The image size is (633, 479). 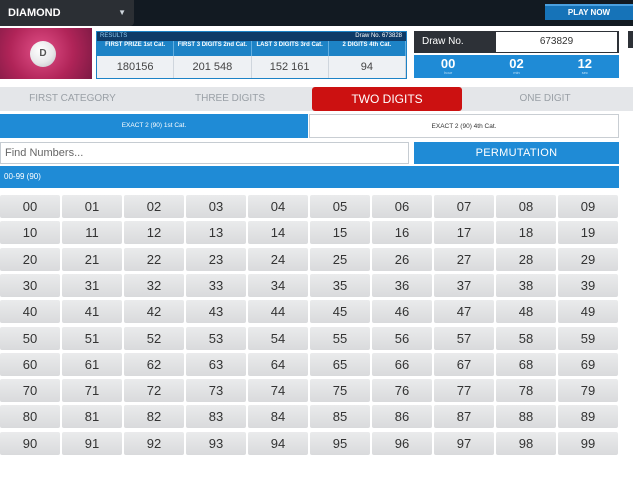 I want to click on number-cell-32: 32, so click(x=154, y=285).